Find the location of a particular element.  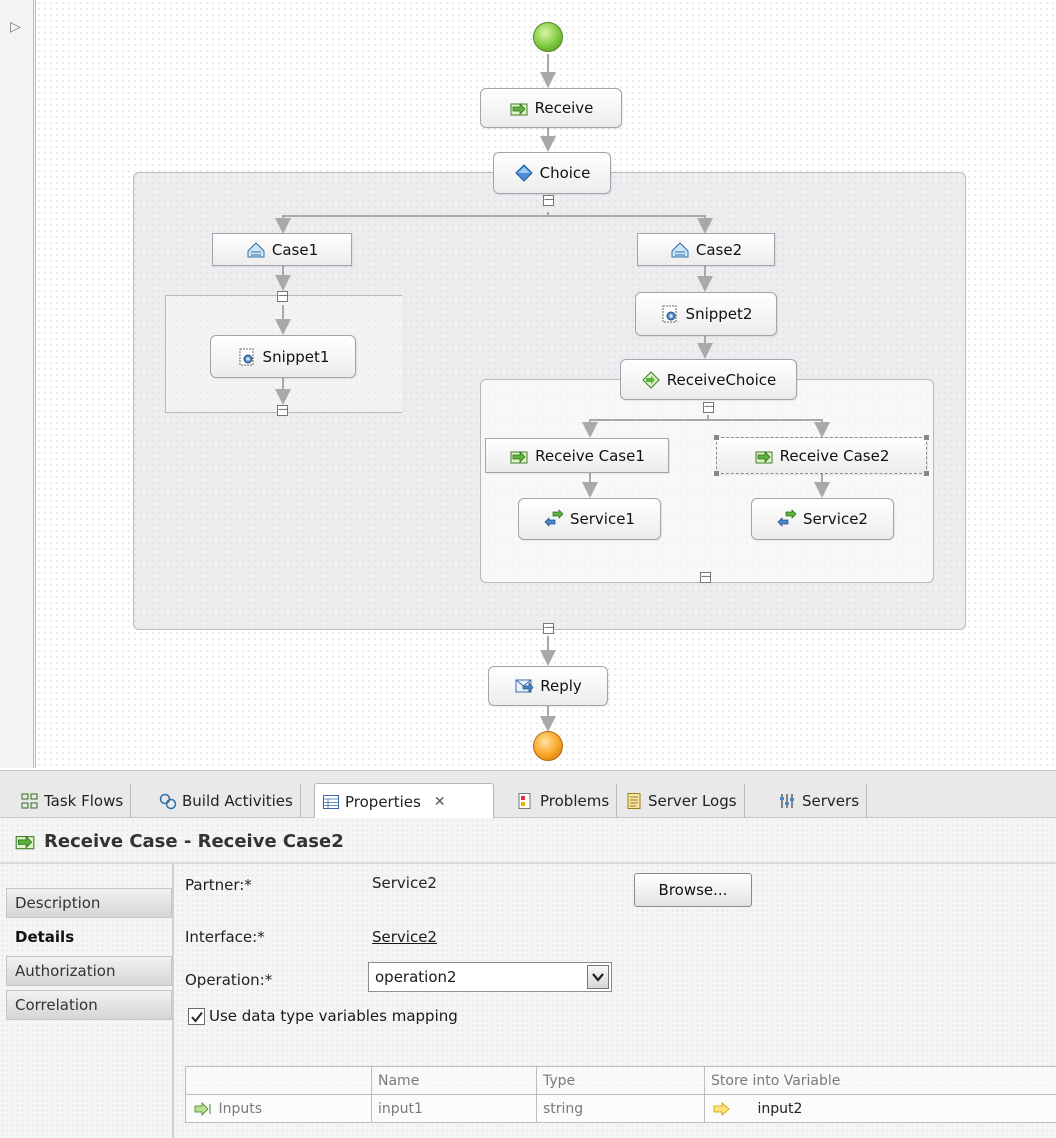

inputs-label: Inputs is located at coordinates (240, 1108).